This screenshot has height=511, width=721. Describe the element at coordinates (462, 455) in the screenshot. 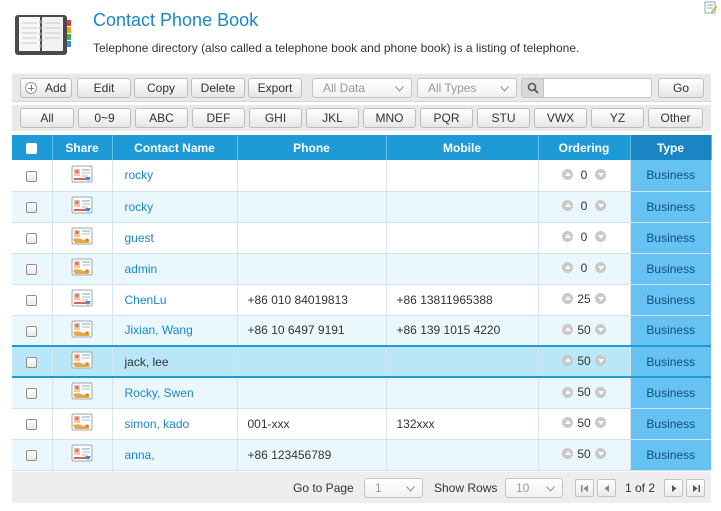

I see `mobile-cell` at that location.